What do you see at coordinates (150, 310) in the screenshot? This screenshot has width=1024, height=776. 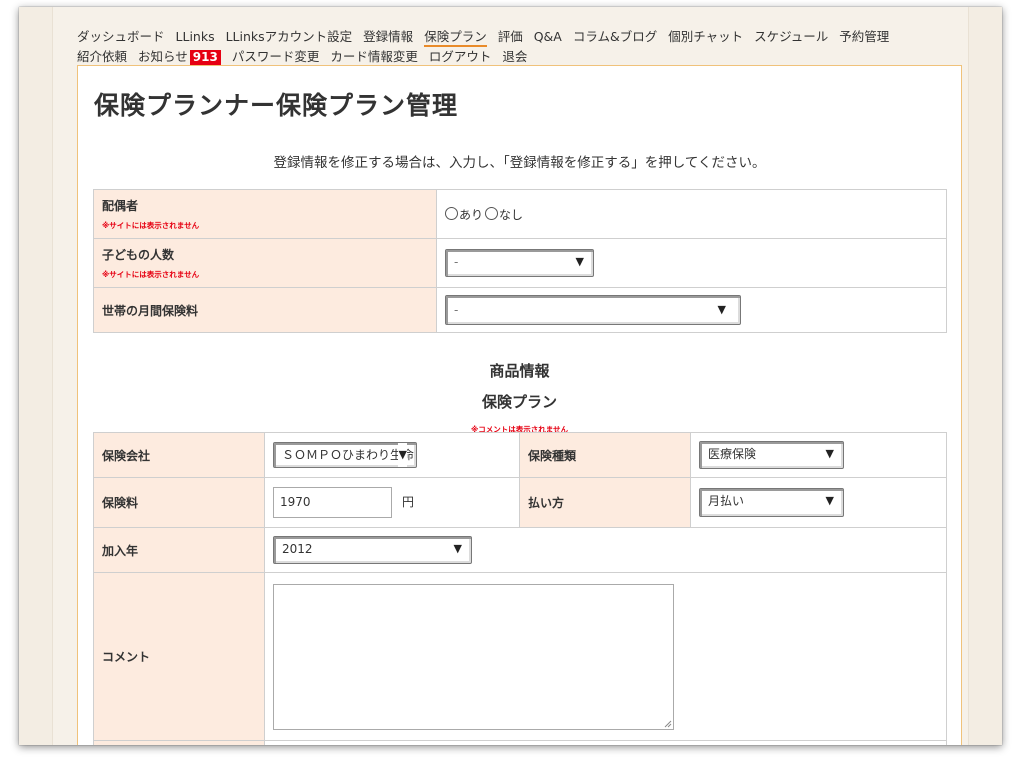 I see `premium-label: 世帯の月間保険料` at bounding box center [150, 310].